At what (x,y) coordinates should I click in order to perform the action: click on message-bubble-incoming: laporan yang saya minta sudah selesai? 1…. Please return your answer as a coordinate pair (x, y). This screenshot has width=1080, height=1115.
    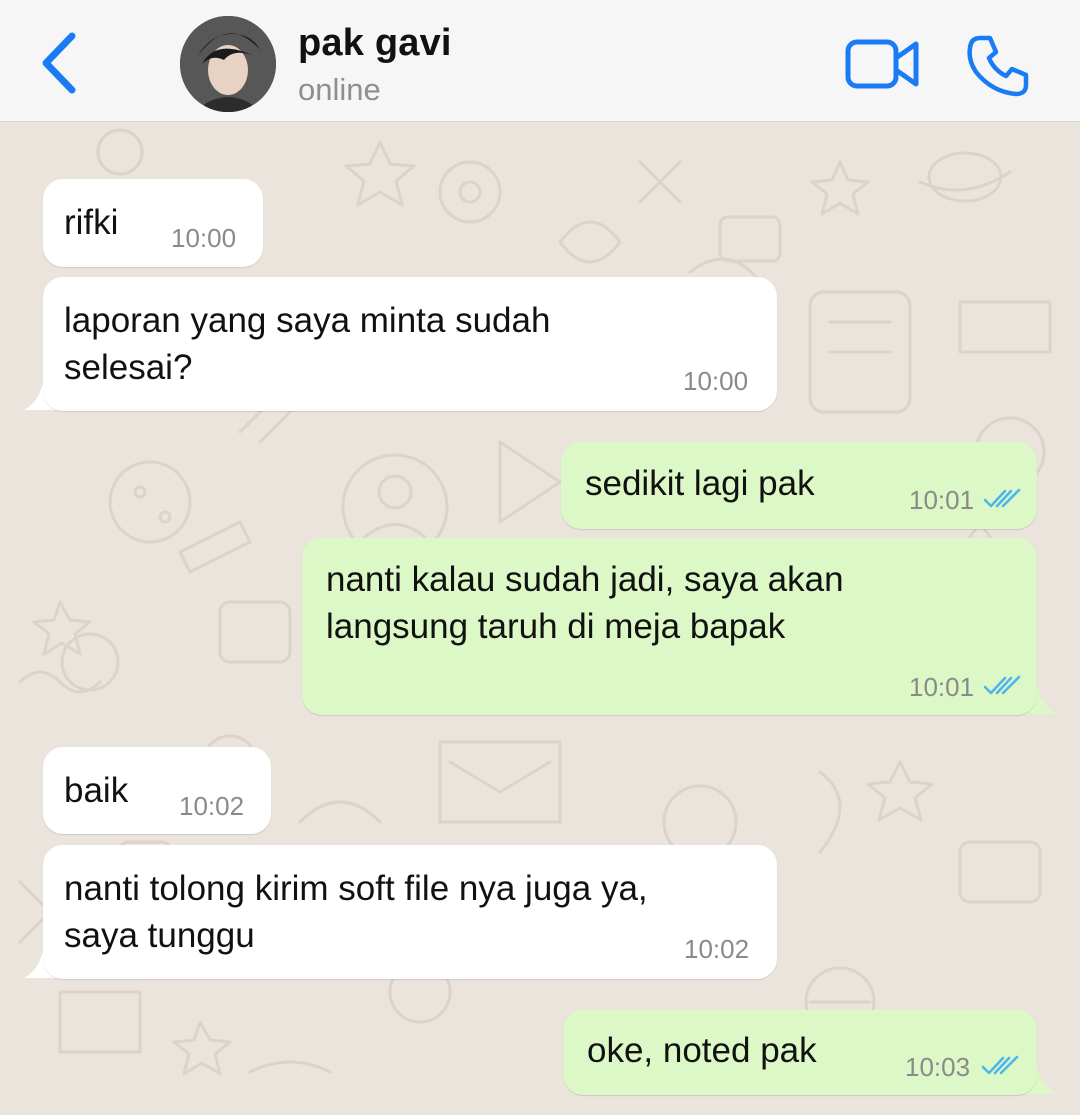
    Looking at the image, I should click on (410, 344).